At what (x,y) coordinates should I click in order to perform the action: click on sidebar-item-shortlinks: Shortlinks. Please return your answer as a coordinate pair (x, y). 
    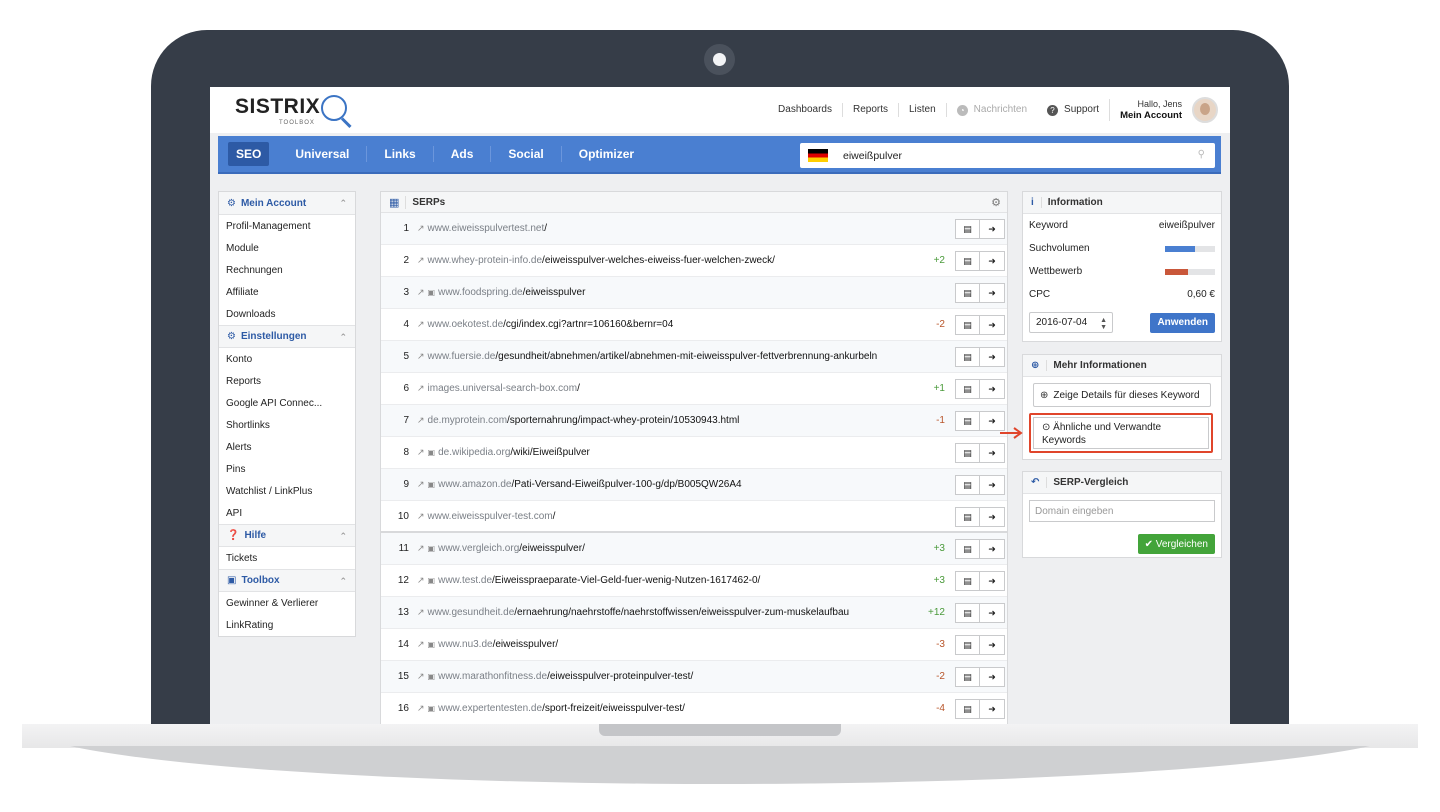
    Looking at the image, I should click on (287, 425).